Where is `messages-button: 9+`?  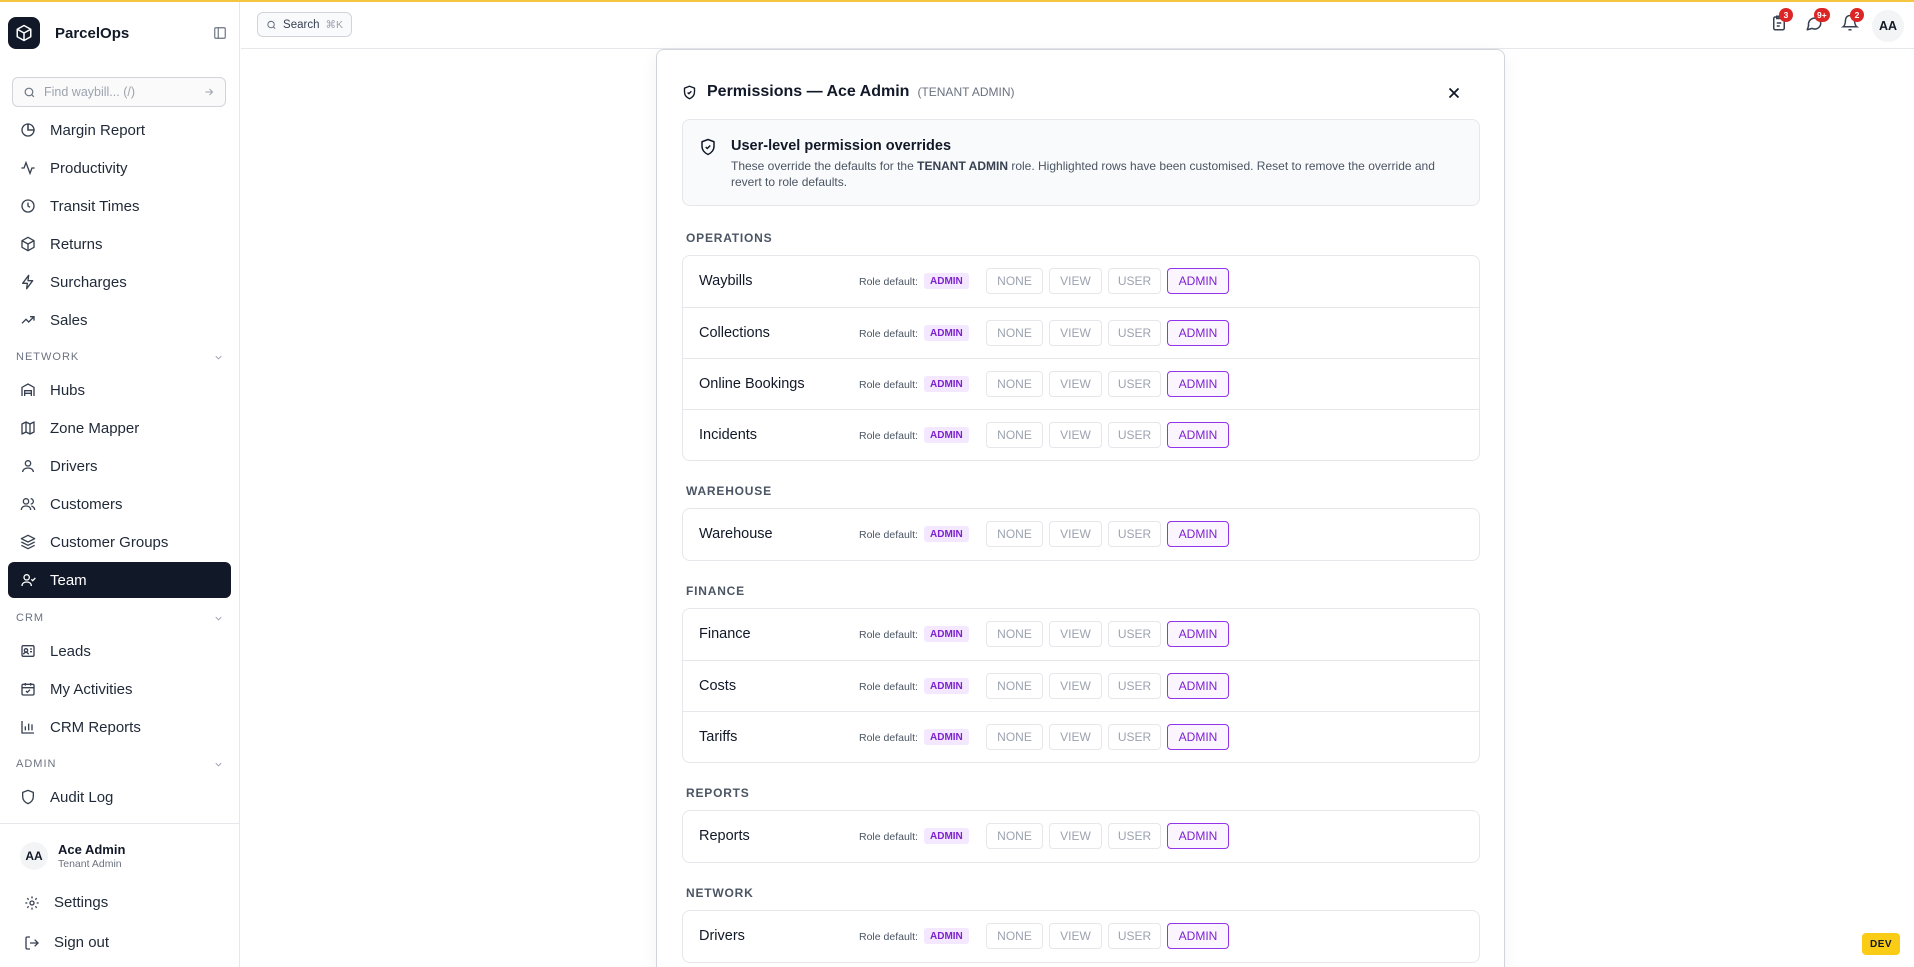 messages-button: 9+ is located at coordinates (1817, 21).